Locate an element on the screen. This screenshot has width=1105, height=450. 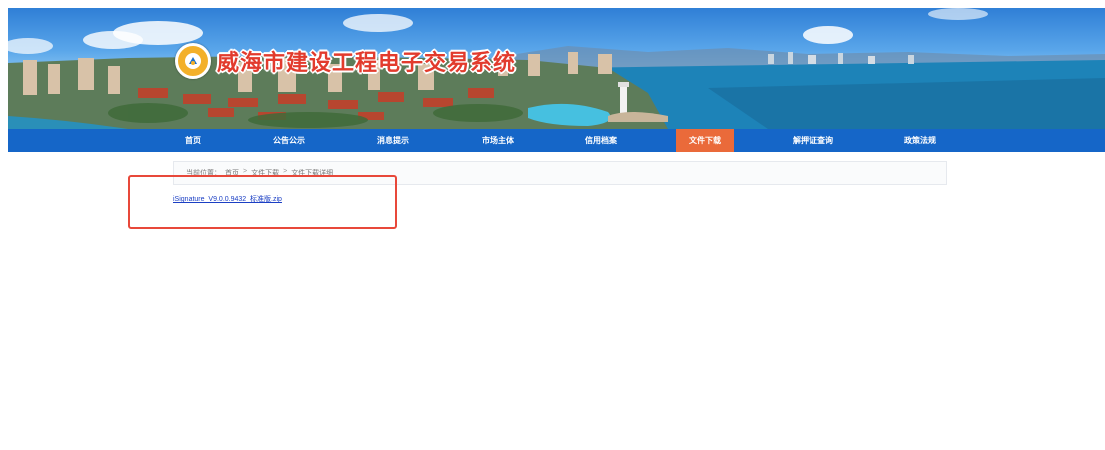
nav-item-home: 首页 is located at coordinates (193, 140).